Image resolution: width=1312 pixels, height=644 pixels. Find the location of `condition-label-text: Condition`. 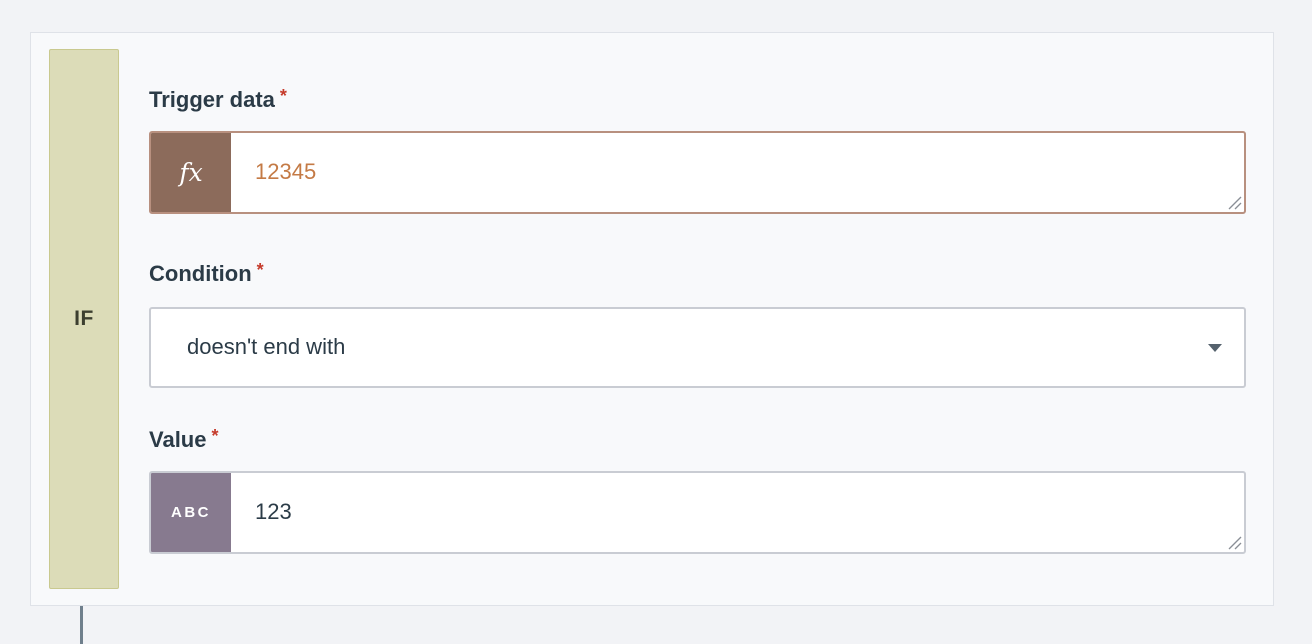

condition-label-text: Condition is located at coordinates (200, 273).